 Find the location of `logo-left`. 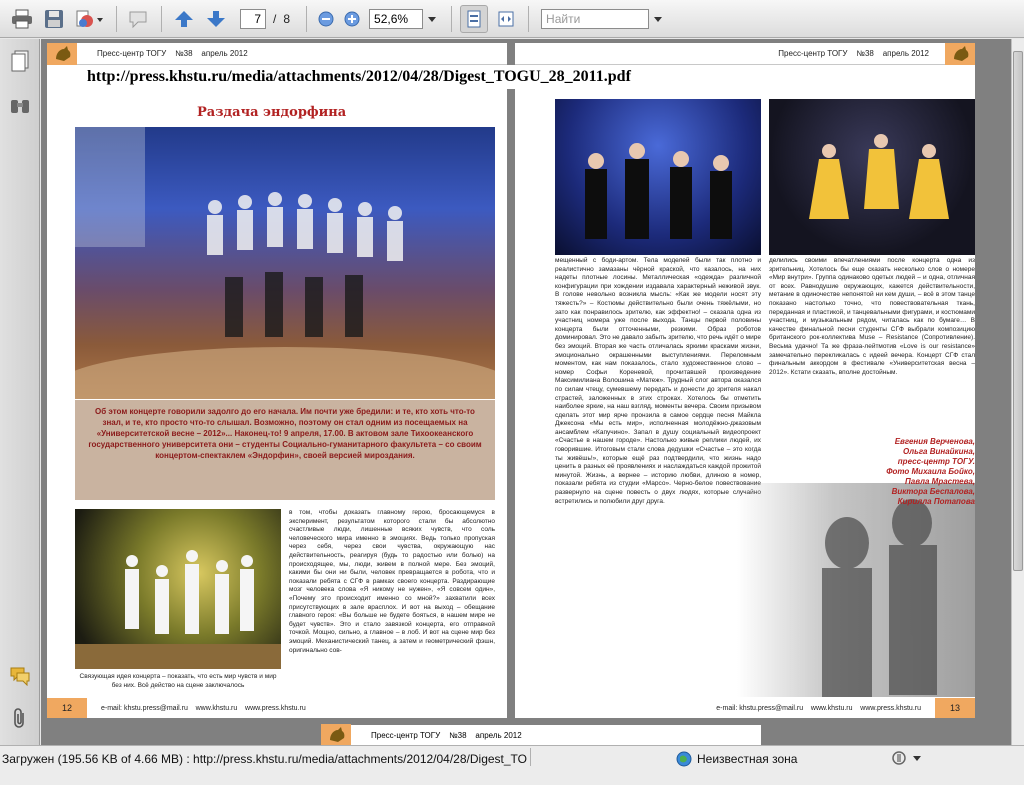

logo-left is located at coordinates (62, 53).